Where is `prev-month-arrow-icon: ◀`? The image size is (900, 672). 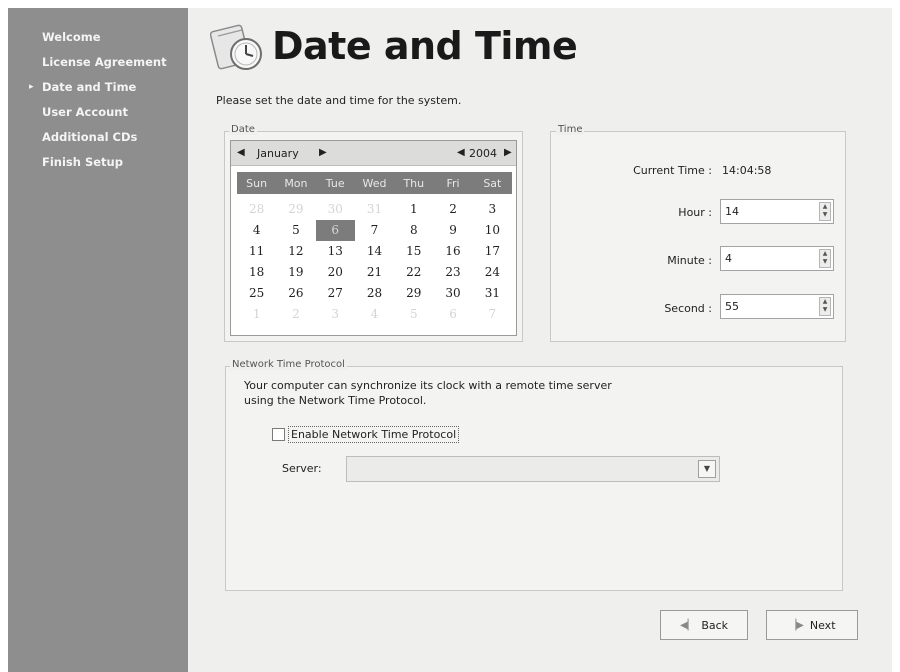 prev-month-arrow-icon: ◀ is located at coordinates (241, 152).